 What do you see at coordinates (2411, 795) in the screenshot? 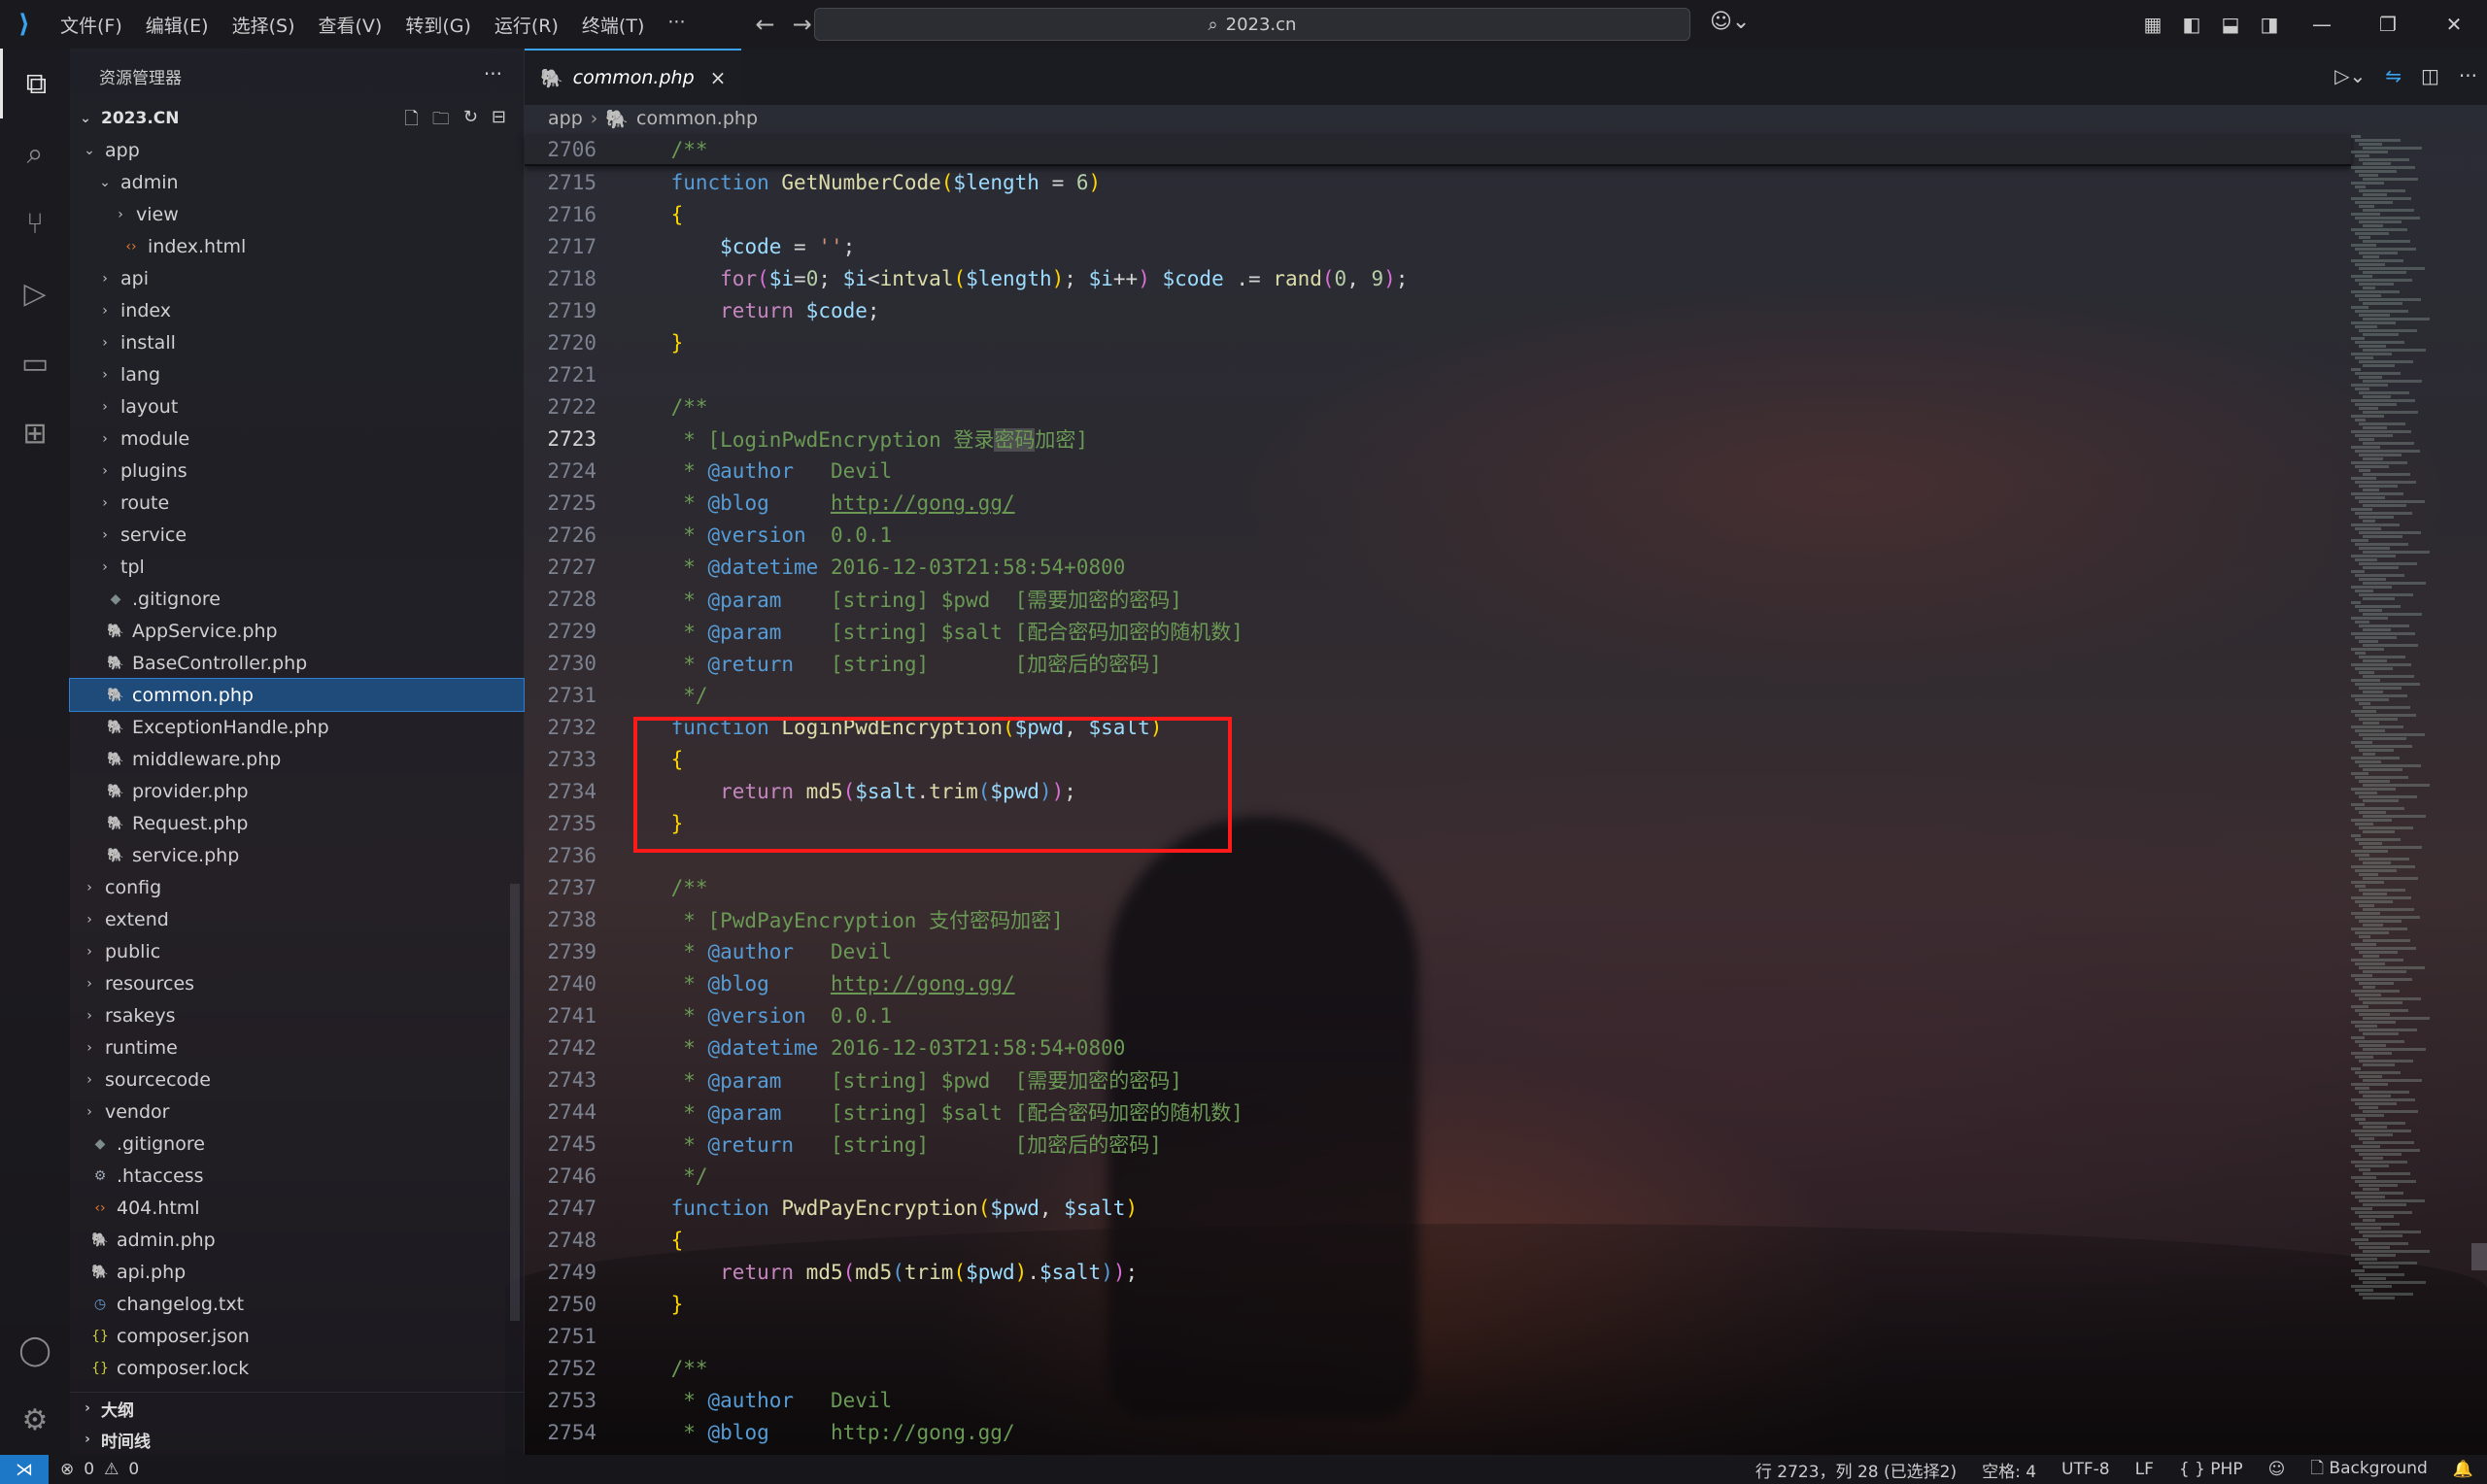
I see `minimap` at bounding box center [2411, 795].